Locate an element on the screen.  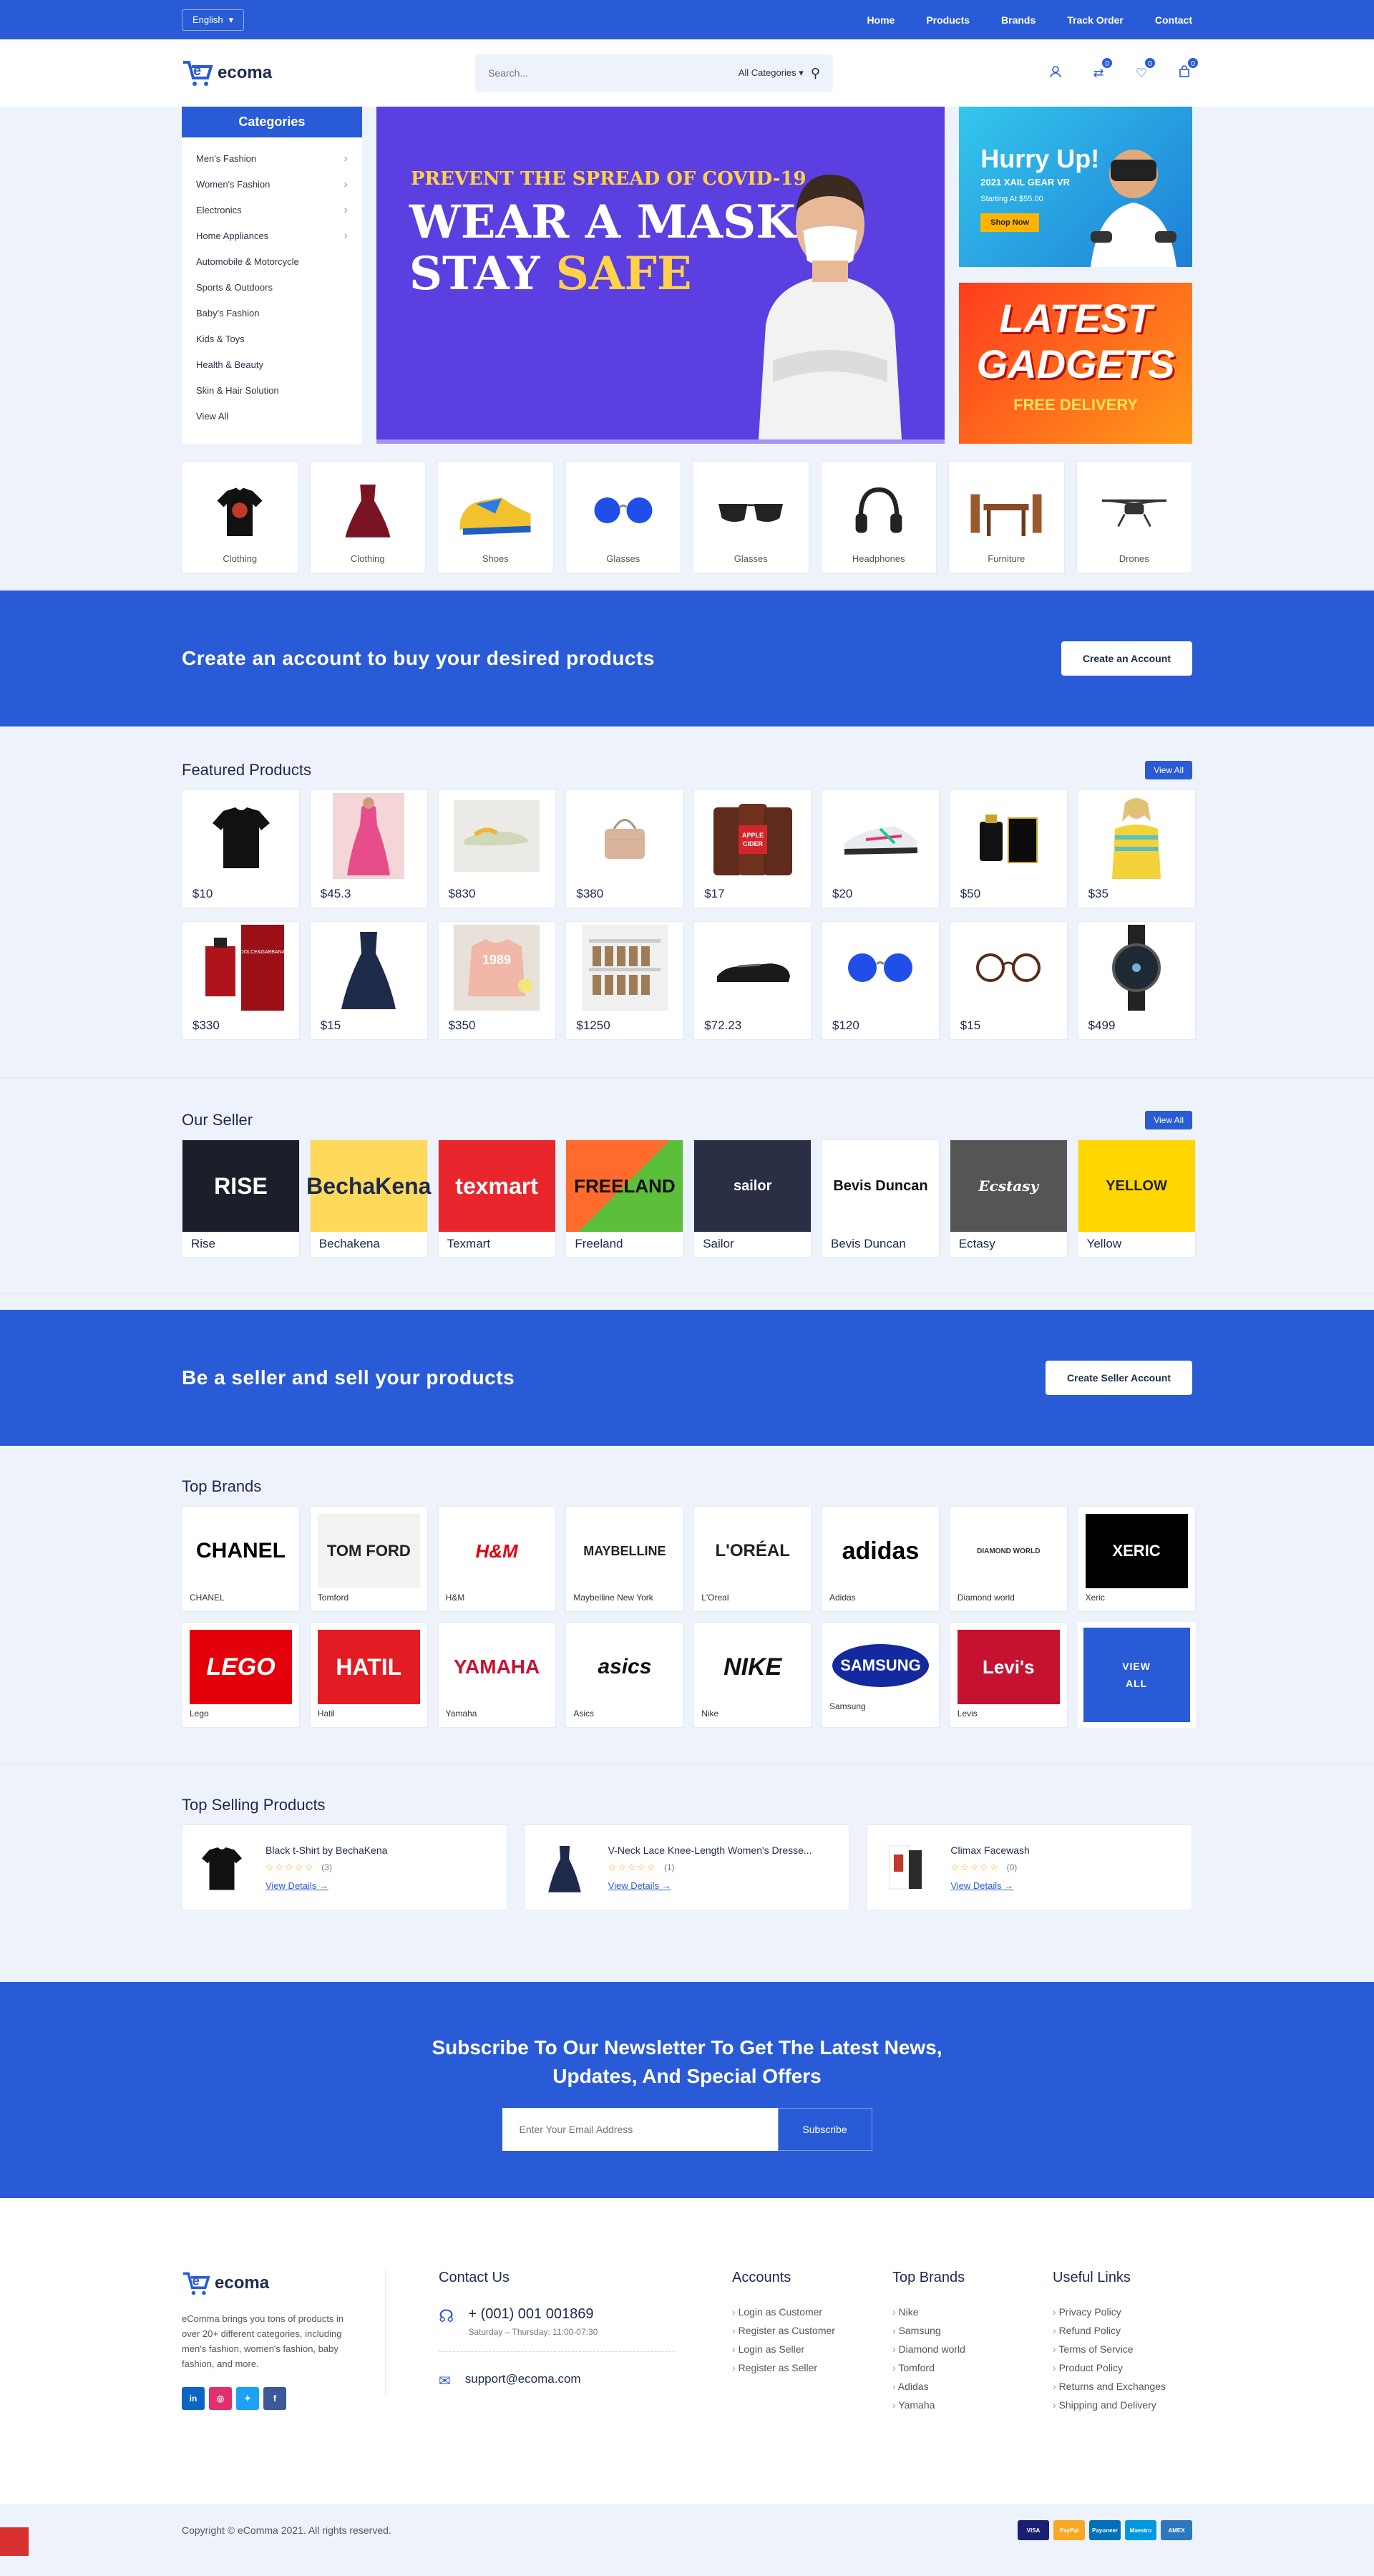
create-account-button: Create an Account is located at coordinates (1126, 658).